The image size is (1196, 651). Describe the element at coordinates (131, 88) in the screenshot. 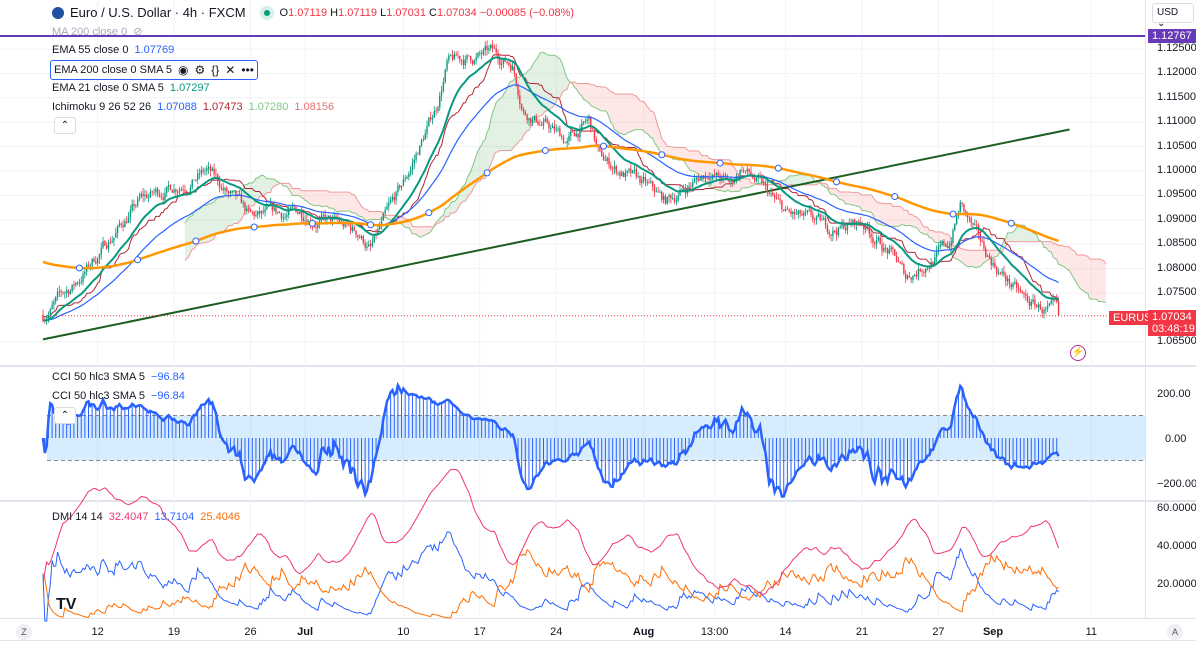

I see `ema21-legend: EMA 21 close 0 SMA 5 1.07297` at that location.